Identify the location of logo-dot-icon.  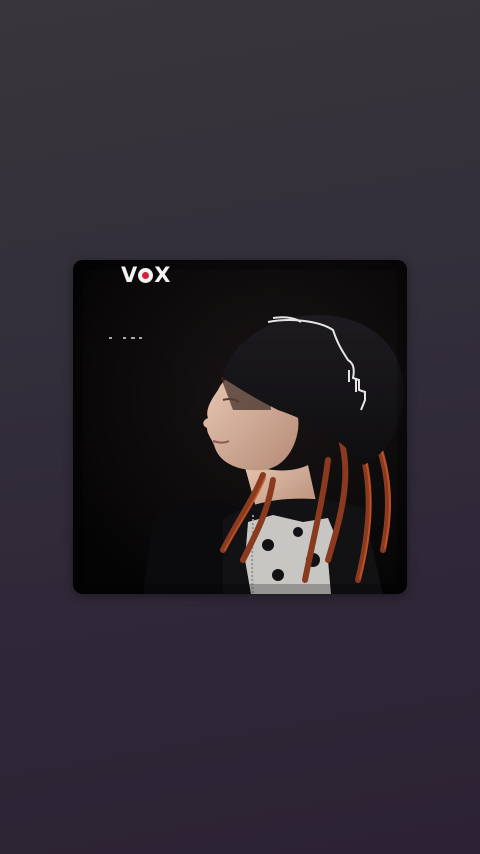
(146, 275).